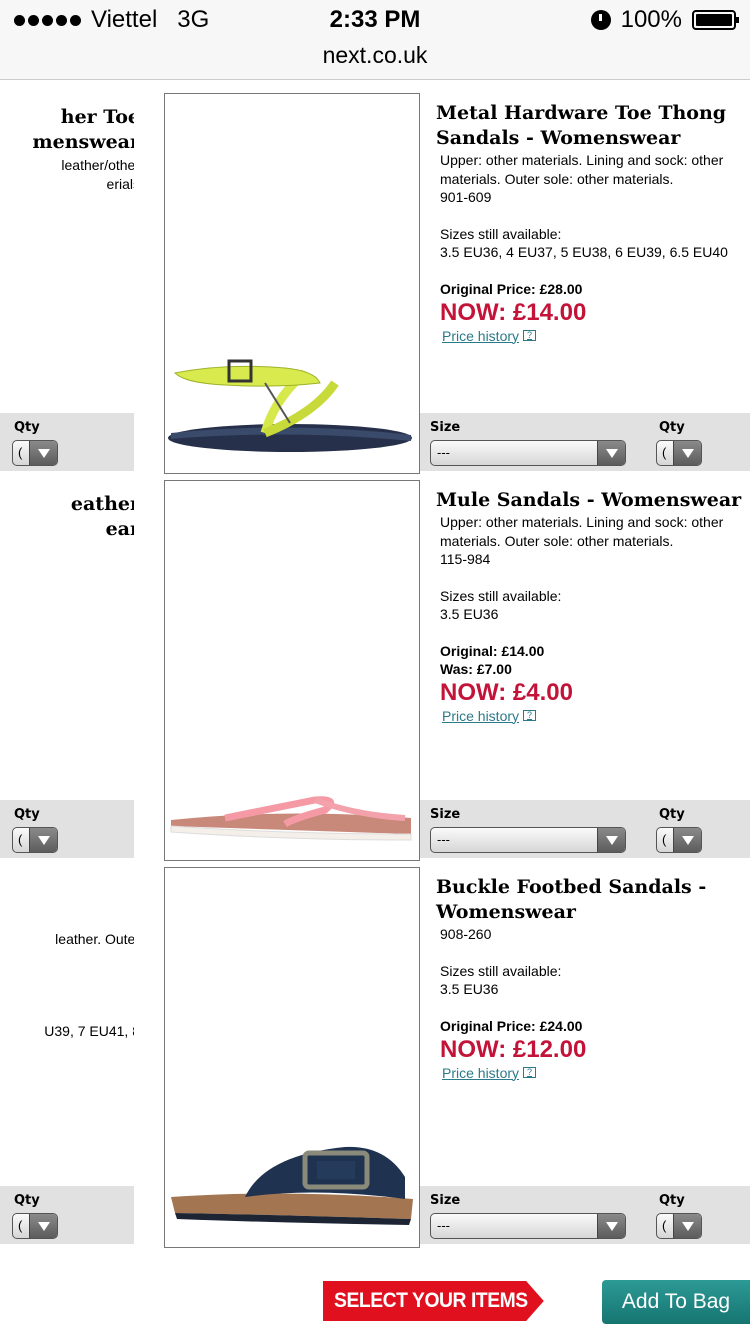  Describe the element at coordinates (511, 288) in the screenshot. I see `original-price: Original Price: £28.00` at that location.